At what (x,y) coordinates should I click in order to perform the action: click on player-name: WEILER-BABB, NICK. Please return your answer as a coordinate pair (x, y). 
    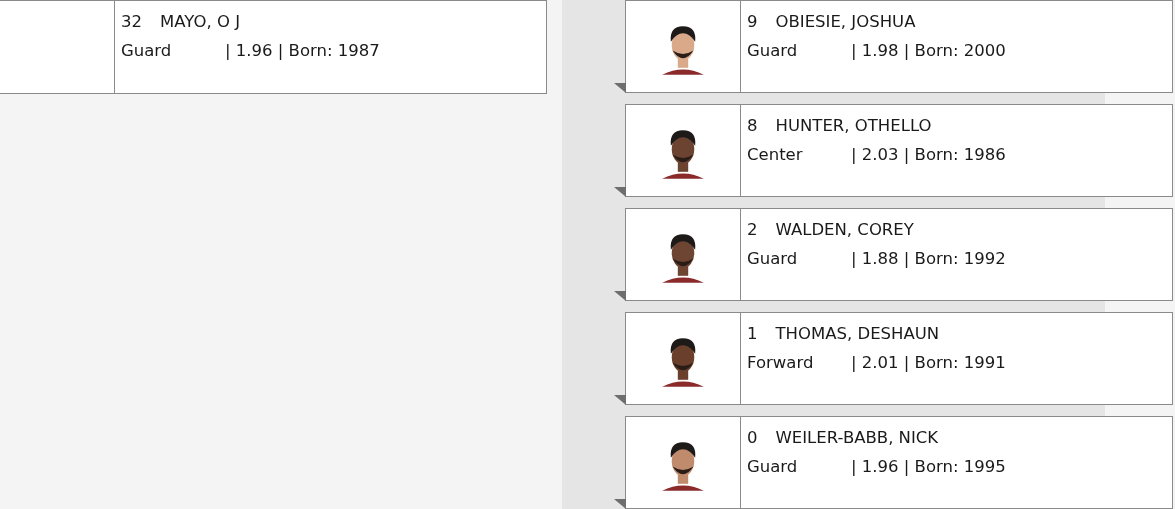
    Looking at the image, I should click on (857, 437).